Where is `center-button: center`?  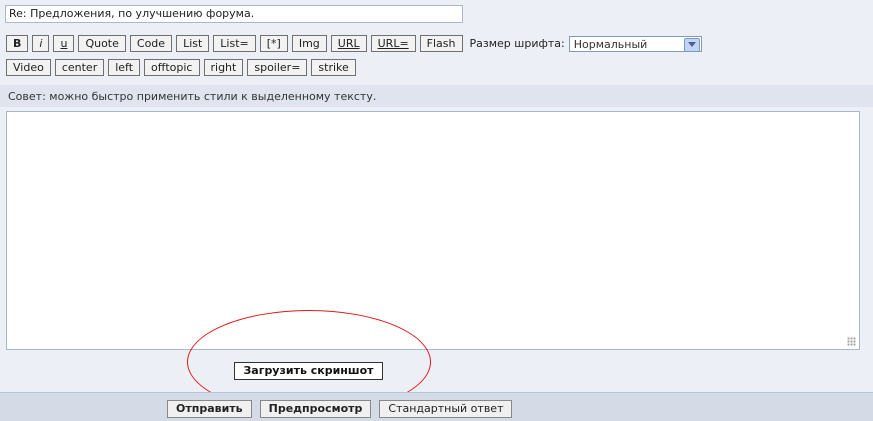 center-button: center is located at coordinates (79, 67).